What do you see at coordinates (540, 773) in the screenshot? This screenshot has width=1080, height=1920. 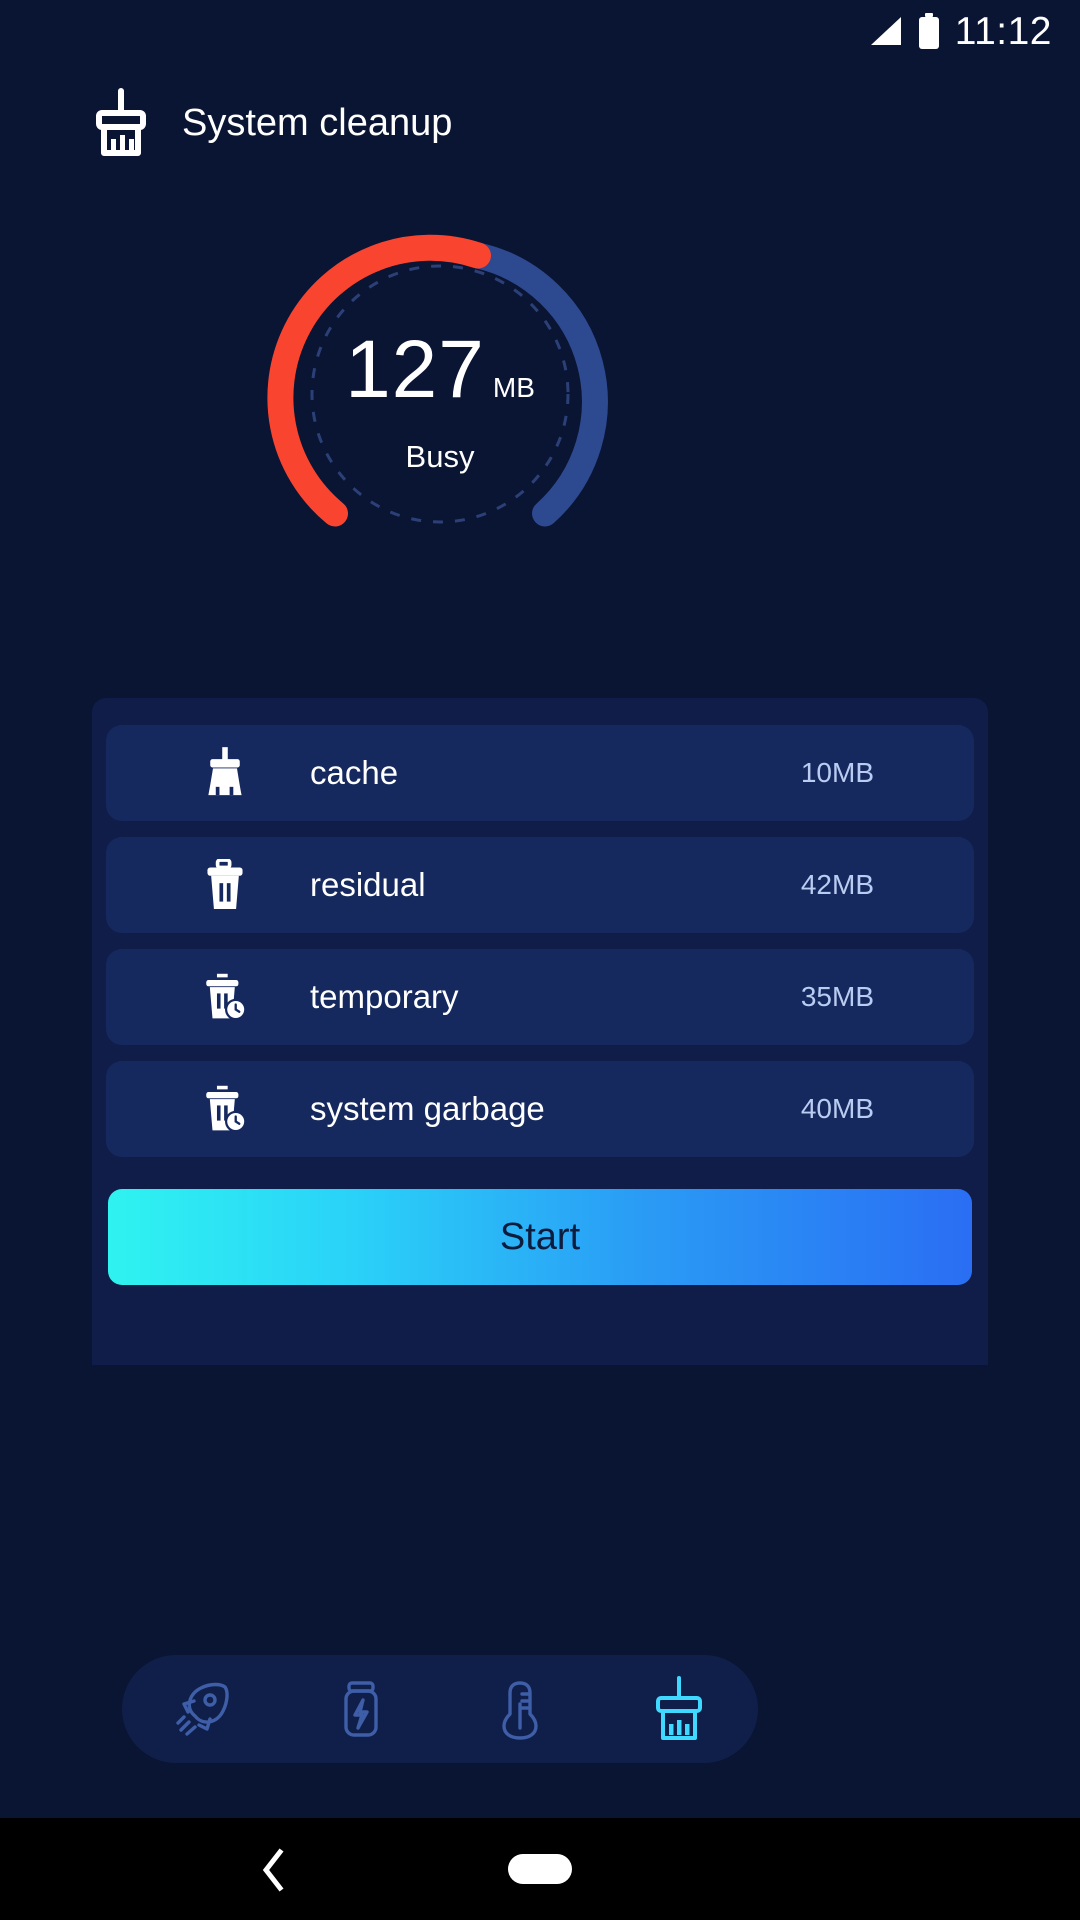 I see `list-item: cache 10MB` at bounding box center [540, 773].